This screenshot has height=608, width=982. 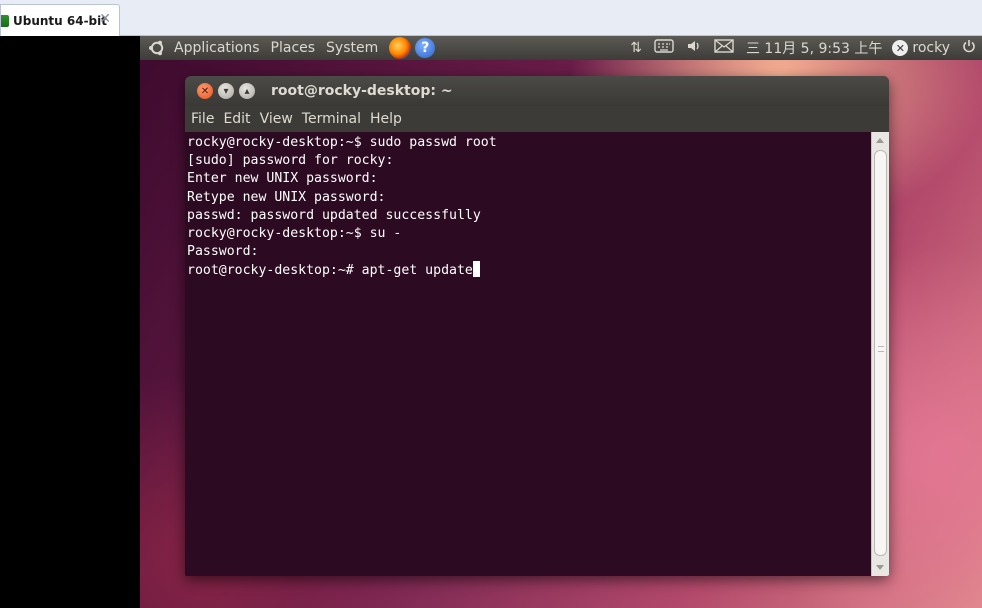 What do you see at coordinates (529, 270) in the screenshot?
I see `console-prompt-line: root@rocky-desktop:~# apt-get update` at bounding box center [529, 270].